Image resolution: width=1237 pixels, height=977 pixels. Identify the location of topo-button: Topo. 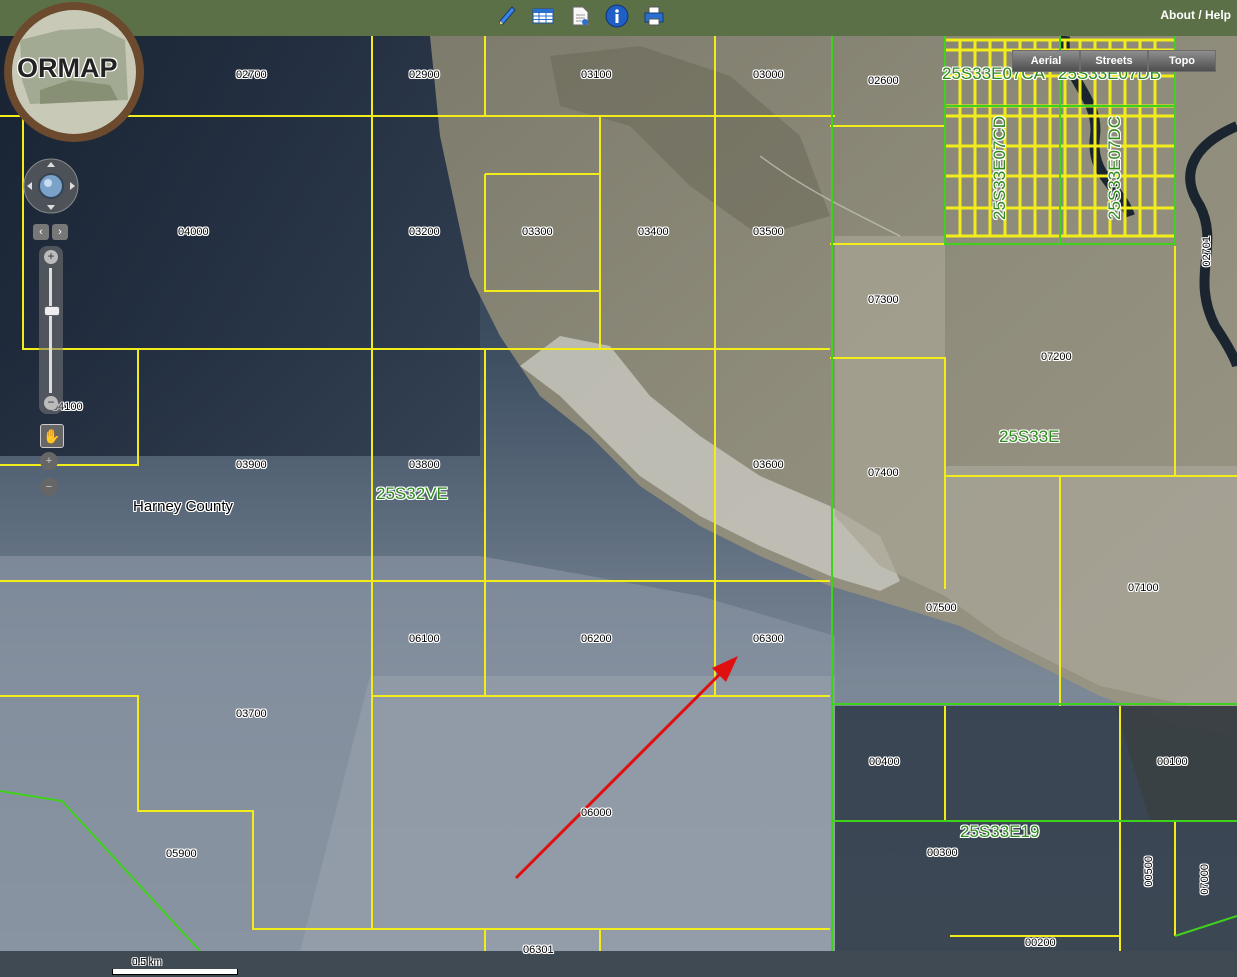
(1182, 61).